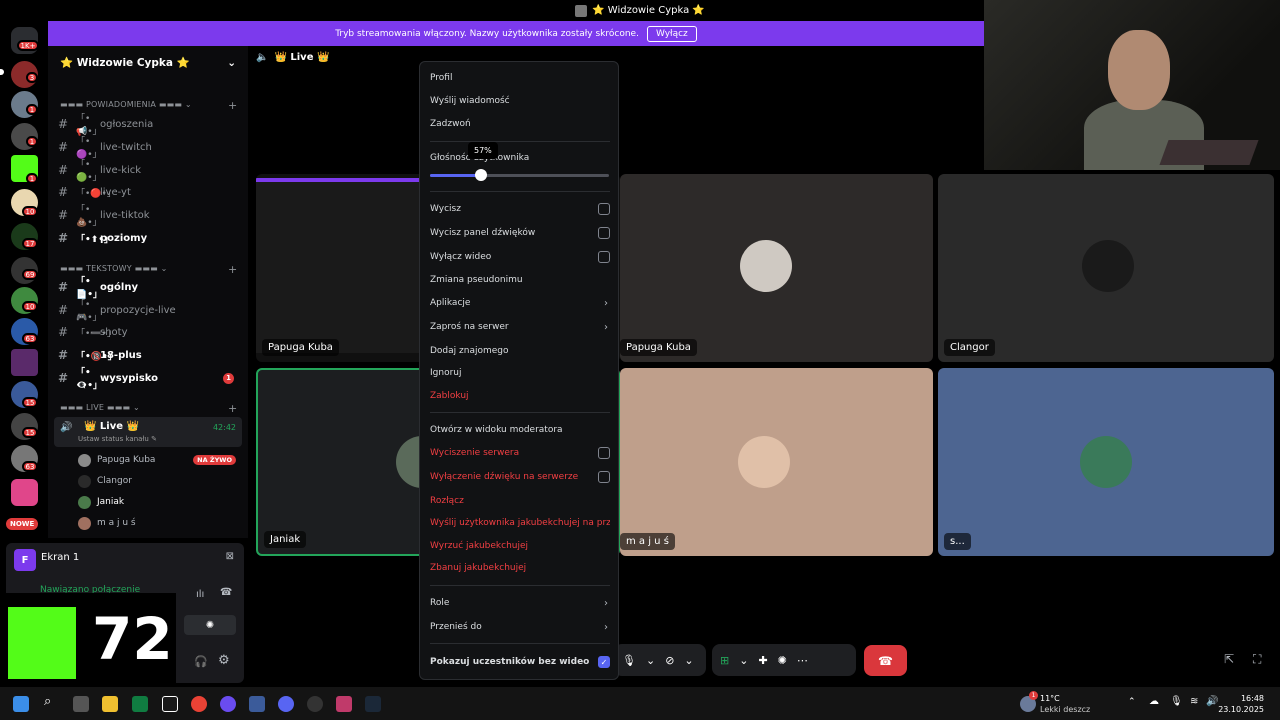  What do you see at coordinates (24, 492) in the screenshot?
I see `heart-server-icon` at bounding box center [24, 492].